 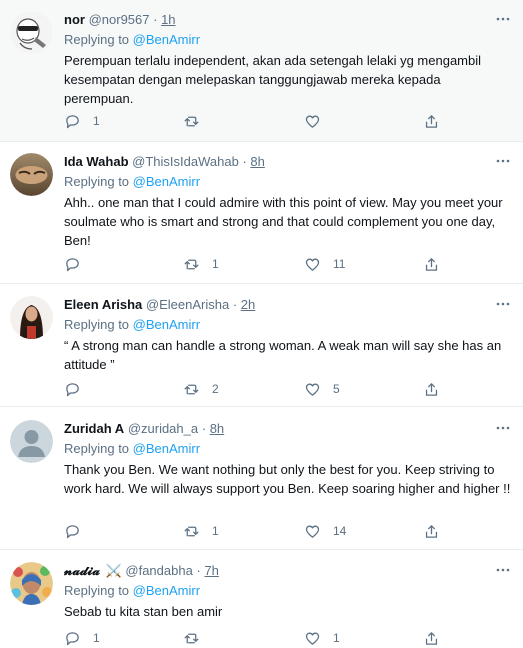 I want to click on display-name: Eleen Arisha, so click(x=103, y=304).